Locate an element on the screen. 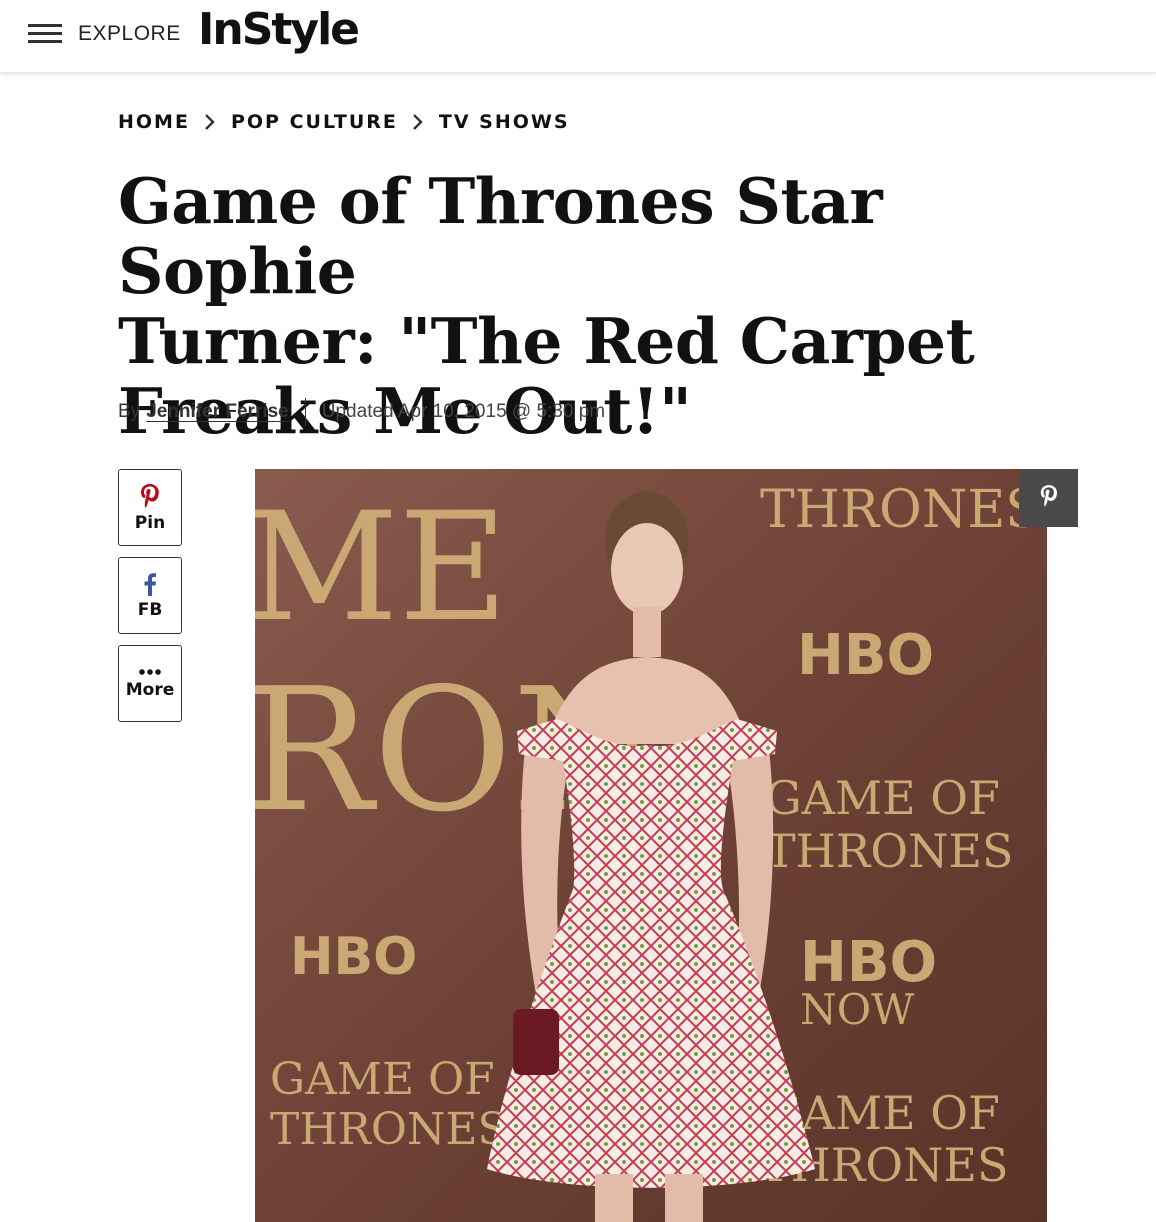  hamburger-menu-icon is located at coordinates (45, 34).